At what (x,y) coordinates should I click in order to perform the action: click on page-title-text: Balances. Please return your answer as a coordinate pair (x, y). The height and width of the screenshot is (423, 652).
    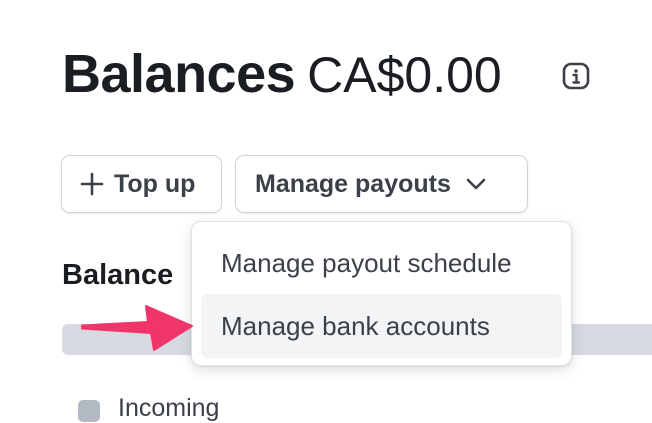
    Looking at the image, I should click on (179, 74).